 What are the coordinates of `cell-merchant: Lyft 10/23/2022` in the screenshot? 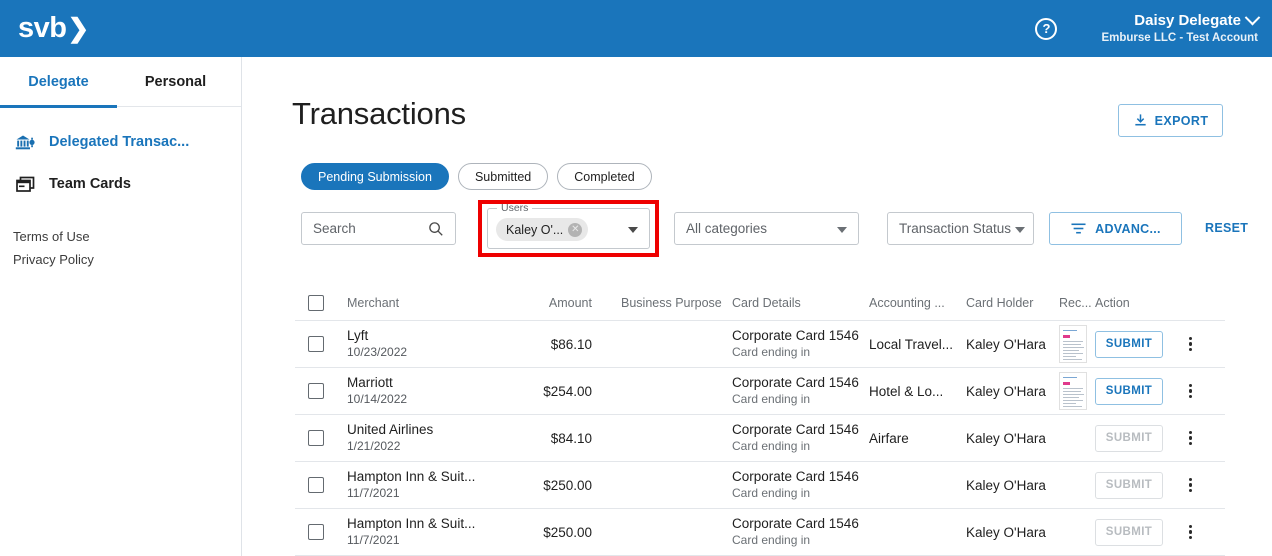 It's located at (434, 344).